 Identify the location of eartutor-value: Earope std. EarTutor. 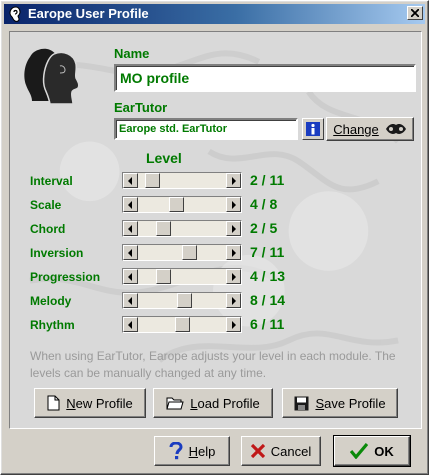
(173, 129).